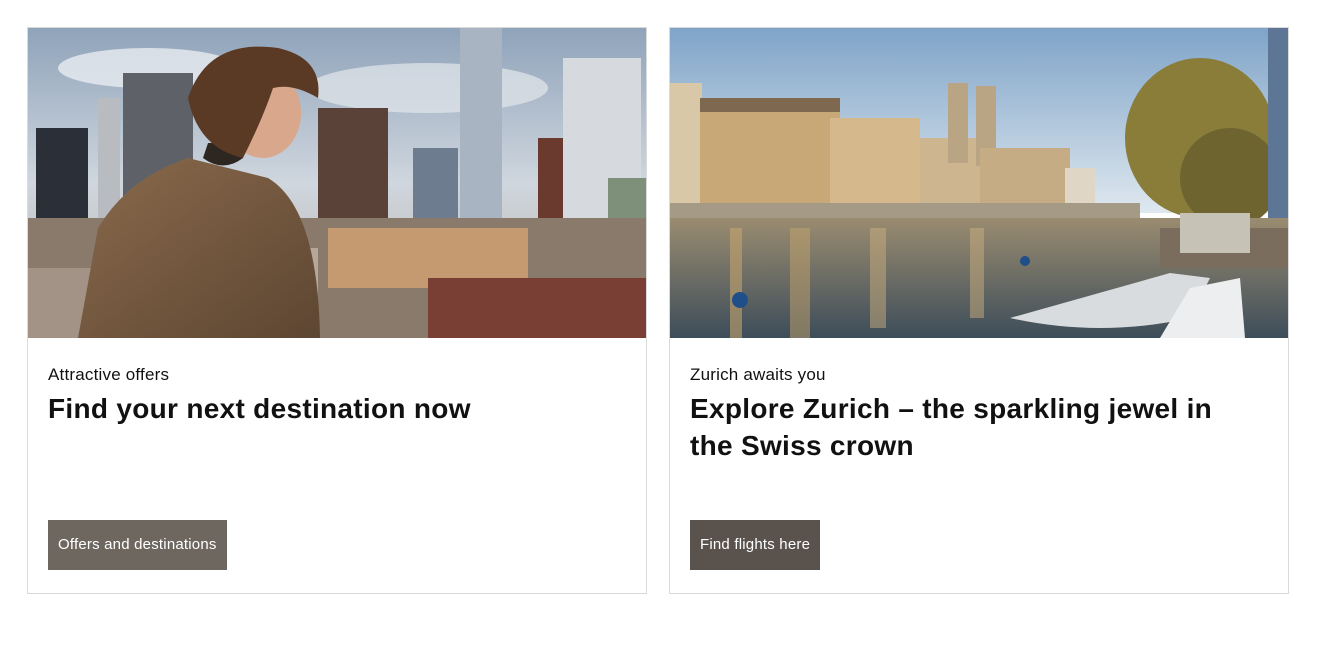  I want to click on find-flights-button: Find flights here, so click(755, 545).